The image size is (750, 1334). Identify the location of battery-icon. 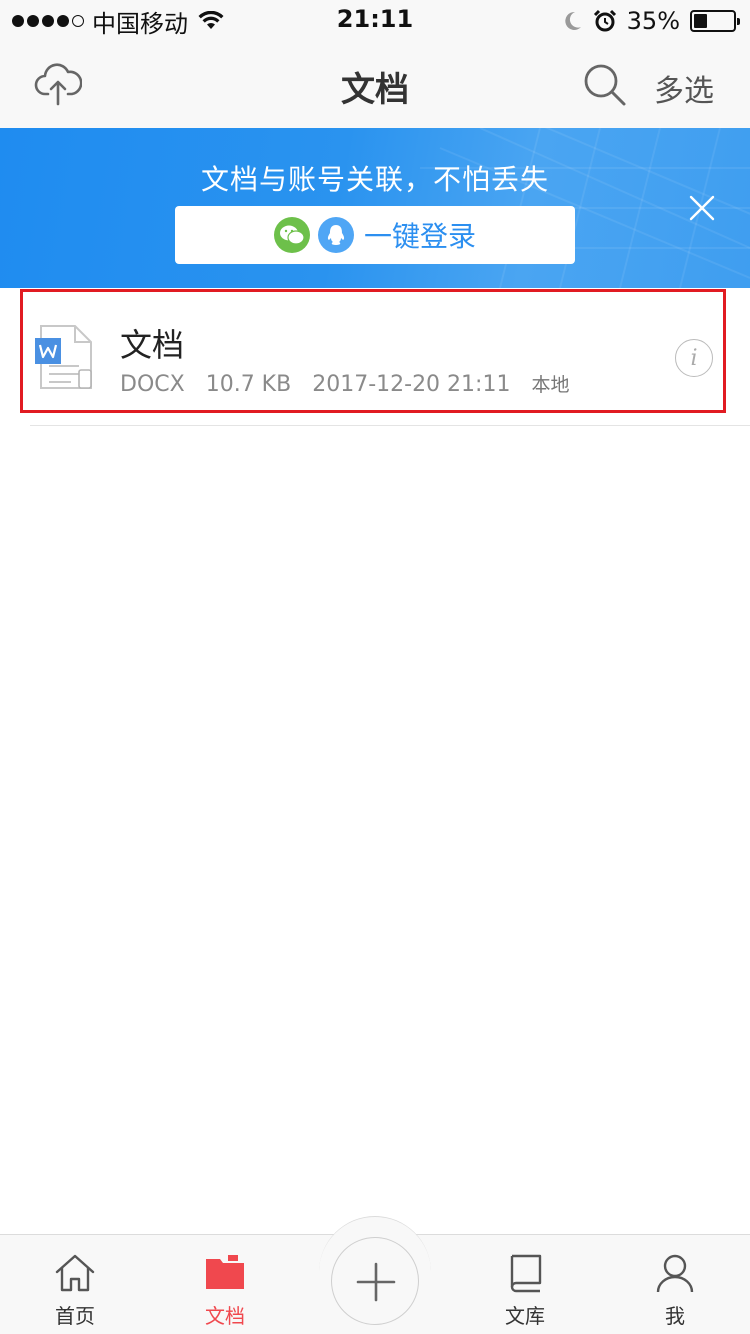
(715, 21).